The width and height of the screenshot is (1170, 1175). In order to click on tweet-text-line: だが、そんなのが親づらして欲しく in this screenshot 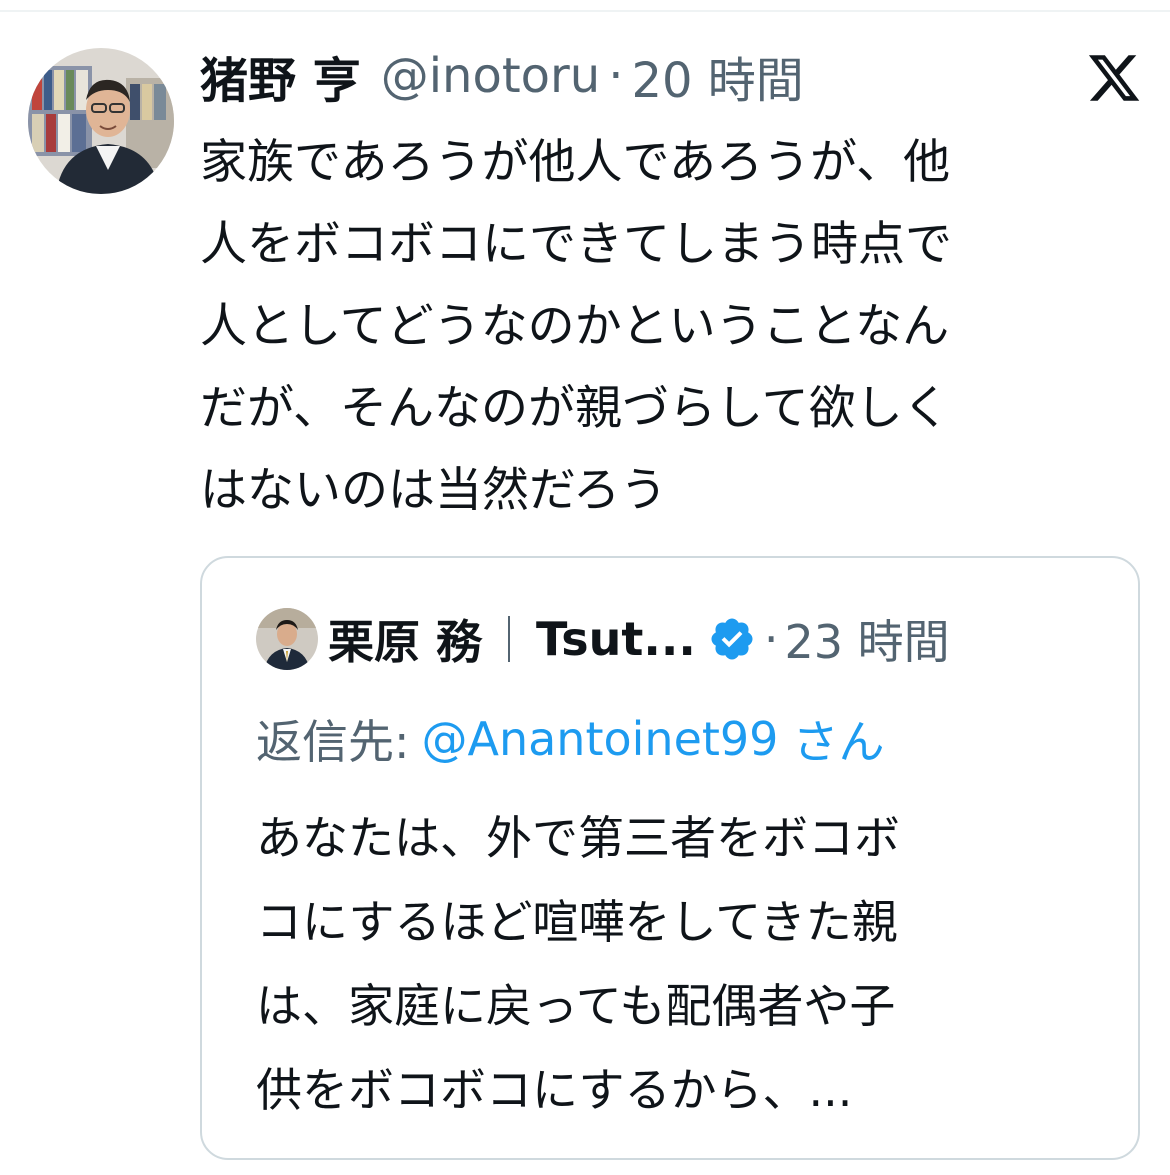, I will do `click(575, 408)`.